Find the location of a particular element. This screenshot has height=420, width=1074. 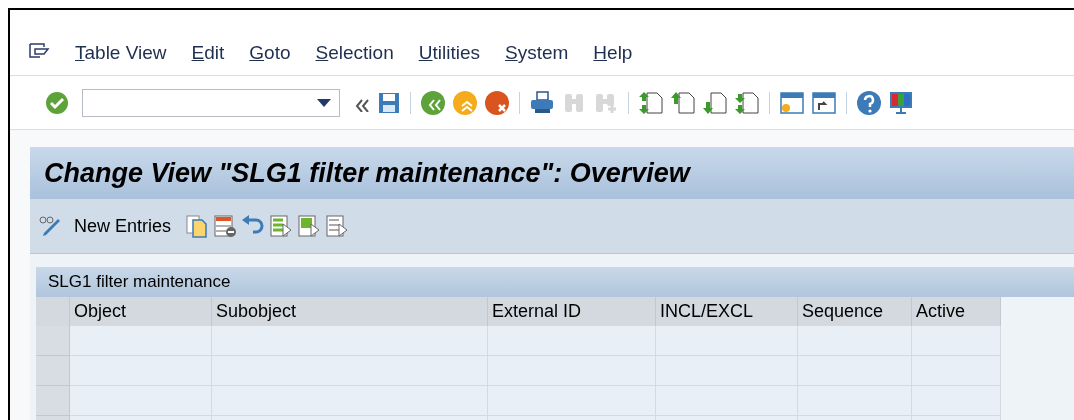

column-header: Sequence is located at coordinates (855, 311).